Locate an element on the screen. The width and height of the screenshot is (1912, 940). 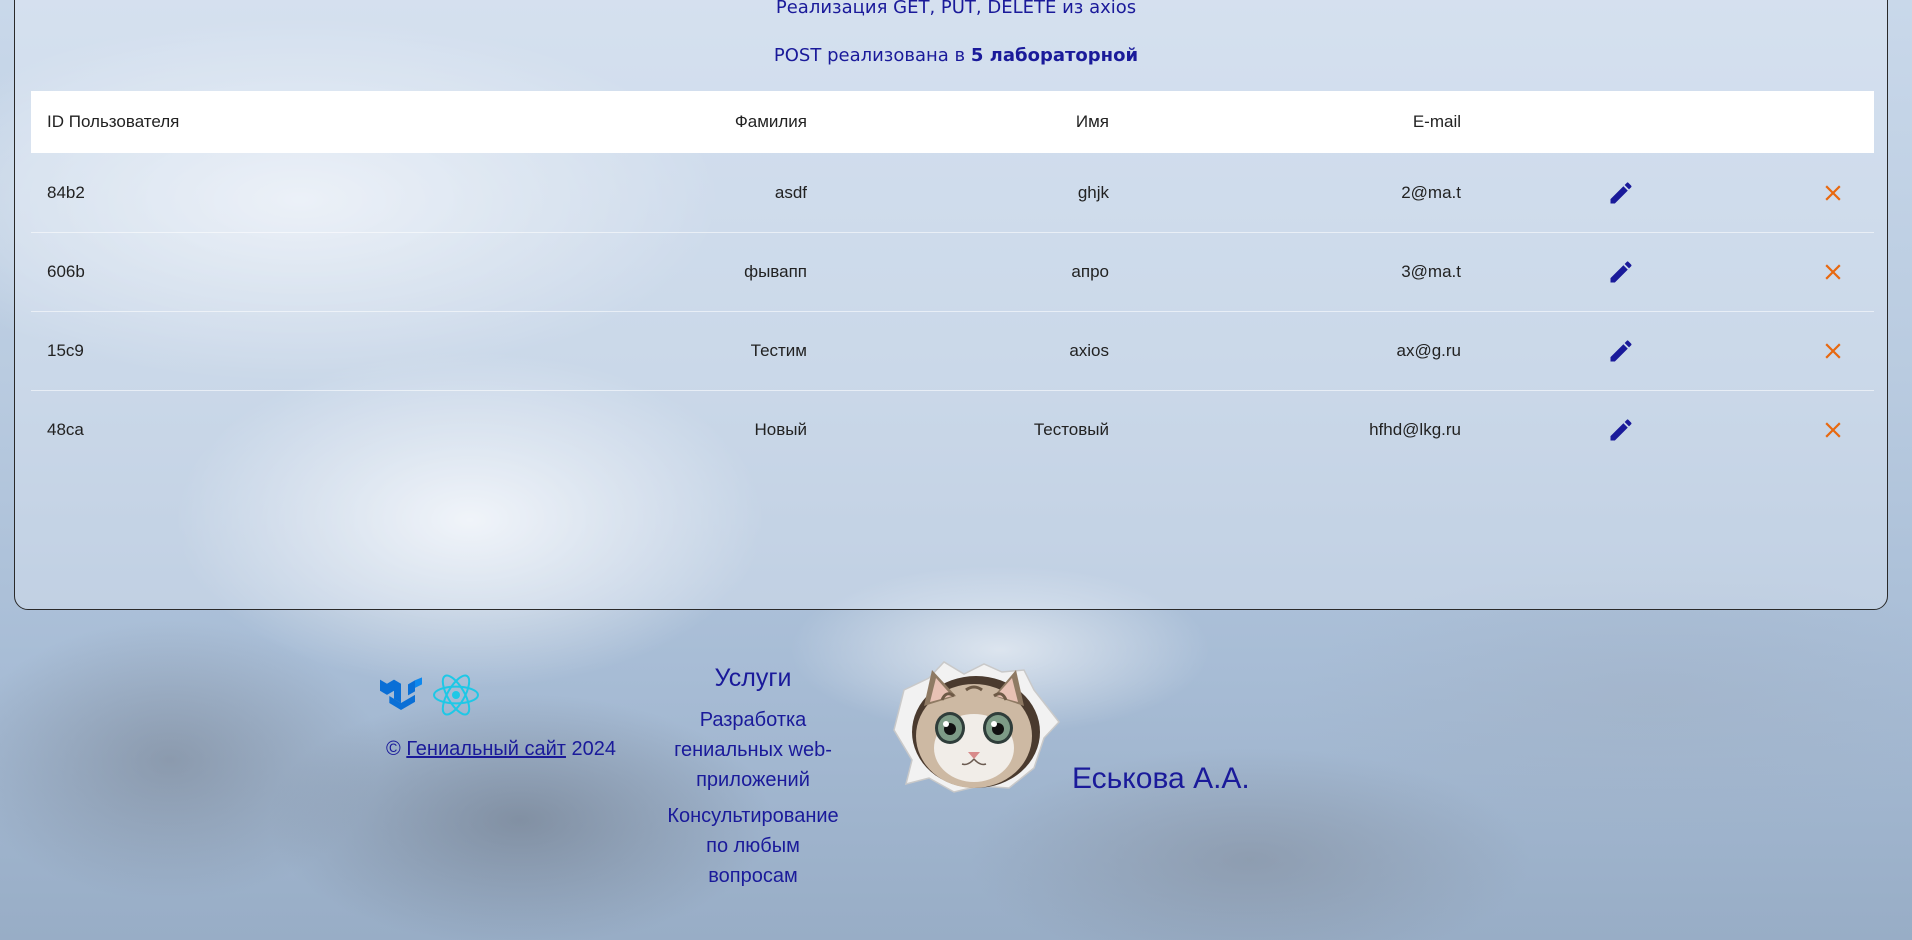
cell-id: 15c9 is located at coordinates (65, 350).